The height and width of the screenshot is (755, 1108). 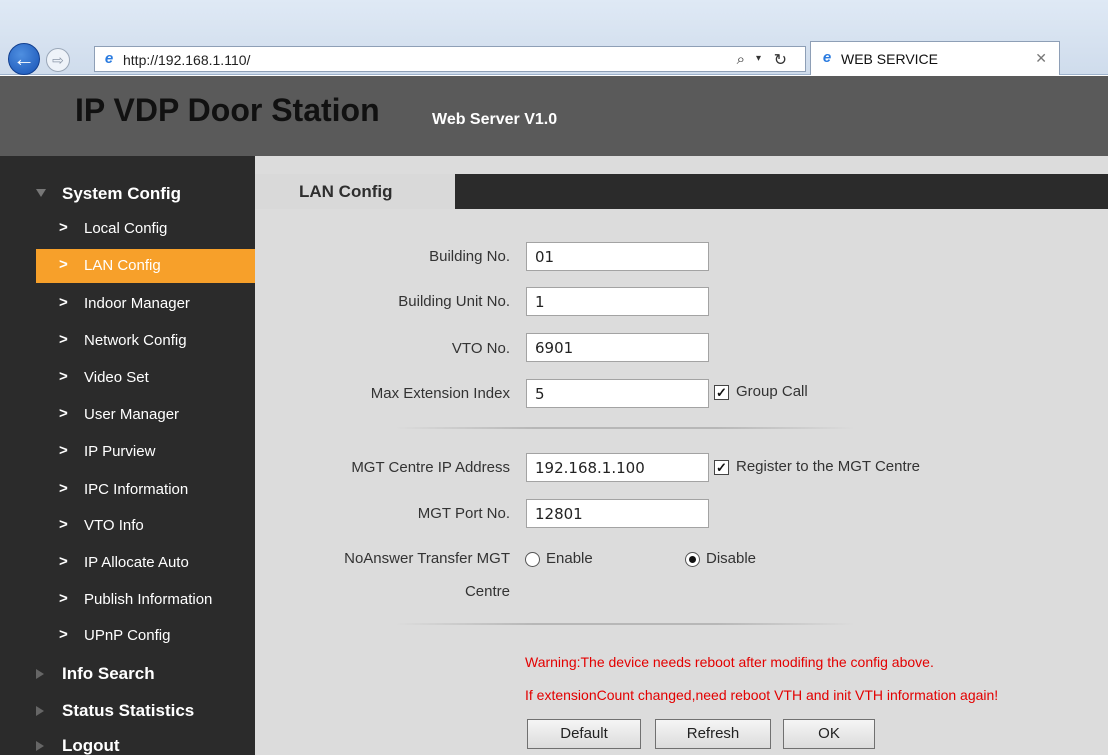 I want to click on chevron-down-icon: ▾, so click(x=758, y=58).